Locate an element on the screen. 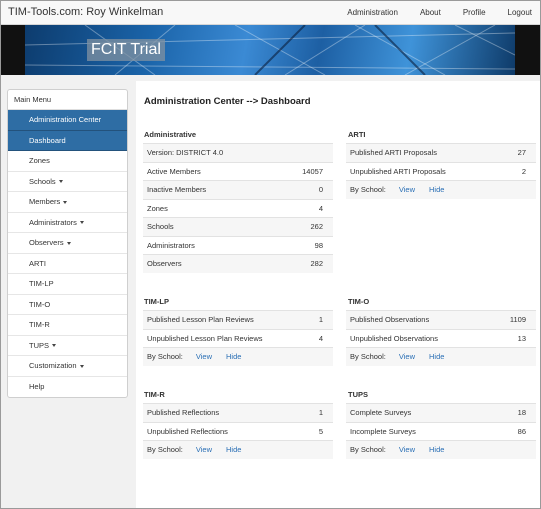  sidebar-item-tim-lp: TIM-LP is located at coordinates (67, 284).